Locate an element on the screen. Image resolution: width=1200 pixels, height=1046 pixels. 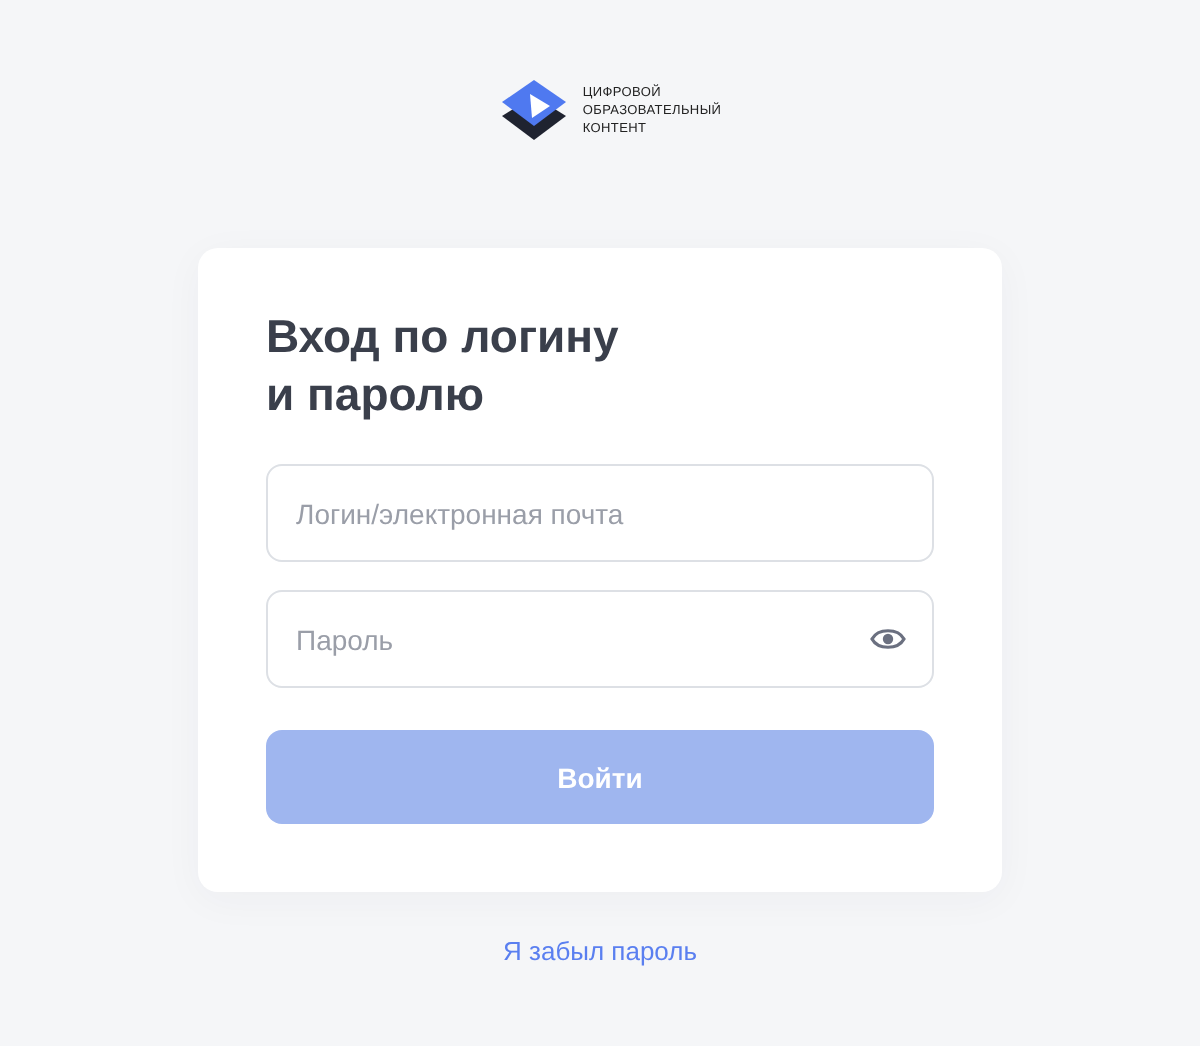
logo-icon is located at coordinates (534, 110).